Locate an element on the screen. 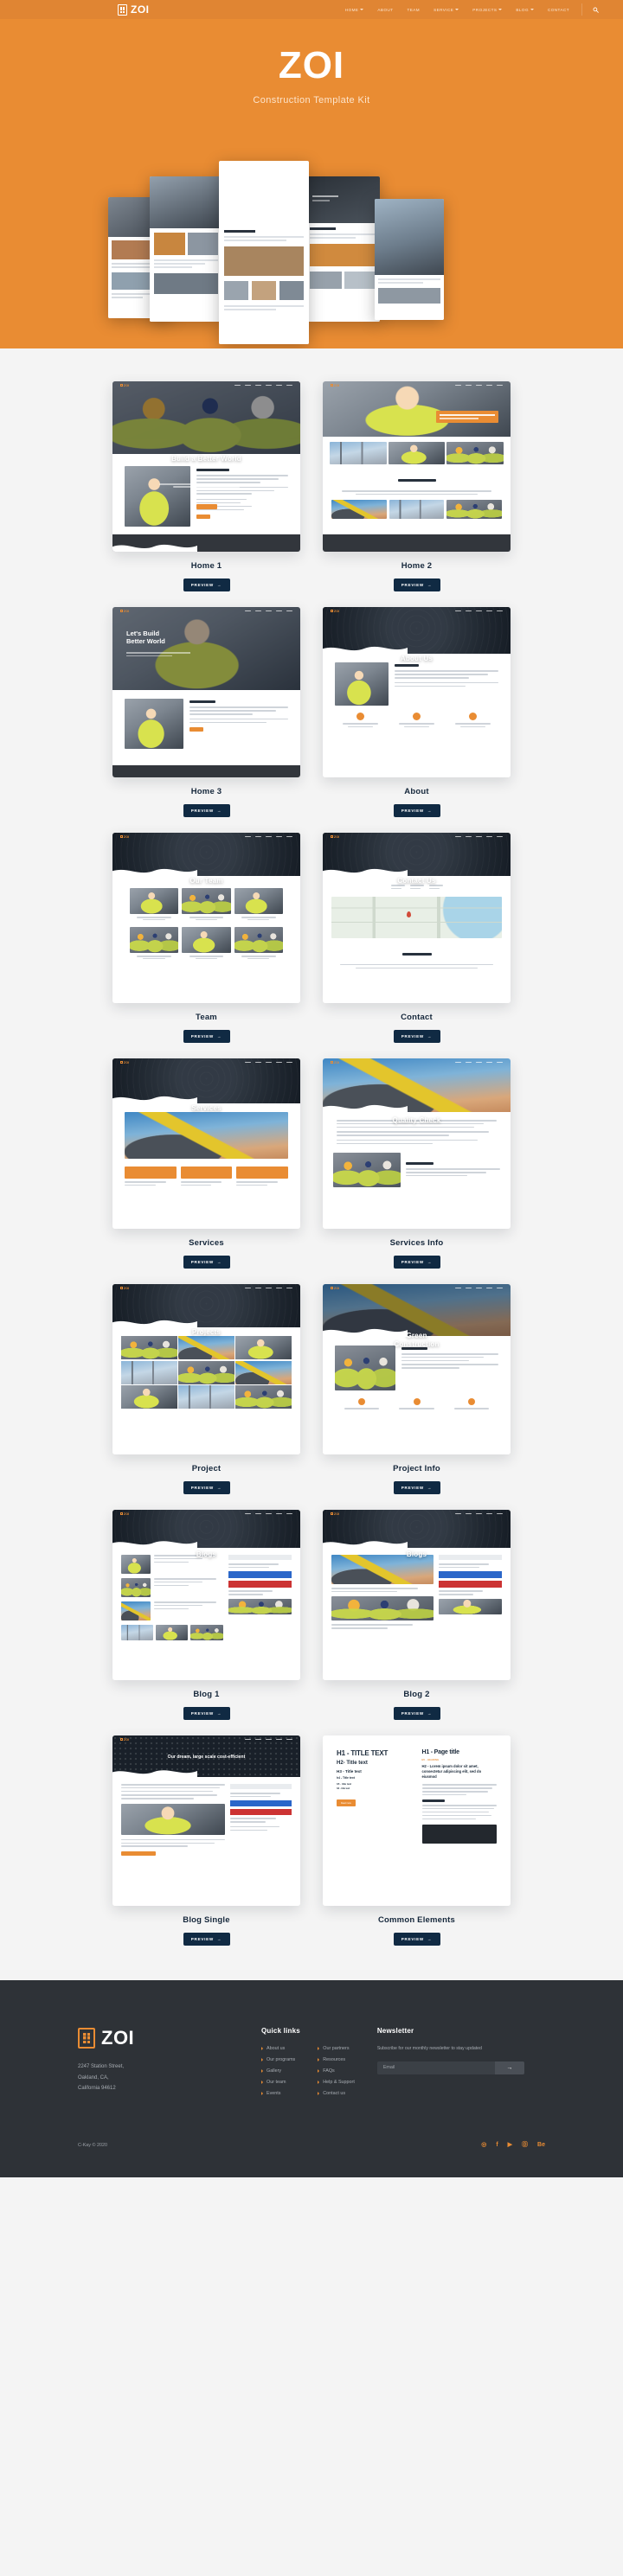 This screenshot has height=2576, width=623. facebook-icon: f is located at coordinates (497, 2145).